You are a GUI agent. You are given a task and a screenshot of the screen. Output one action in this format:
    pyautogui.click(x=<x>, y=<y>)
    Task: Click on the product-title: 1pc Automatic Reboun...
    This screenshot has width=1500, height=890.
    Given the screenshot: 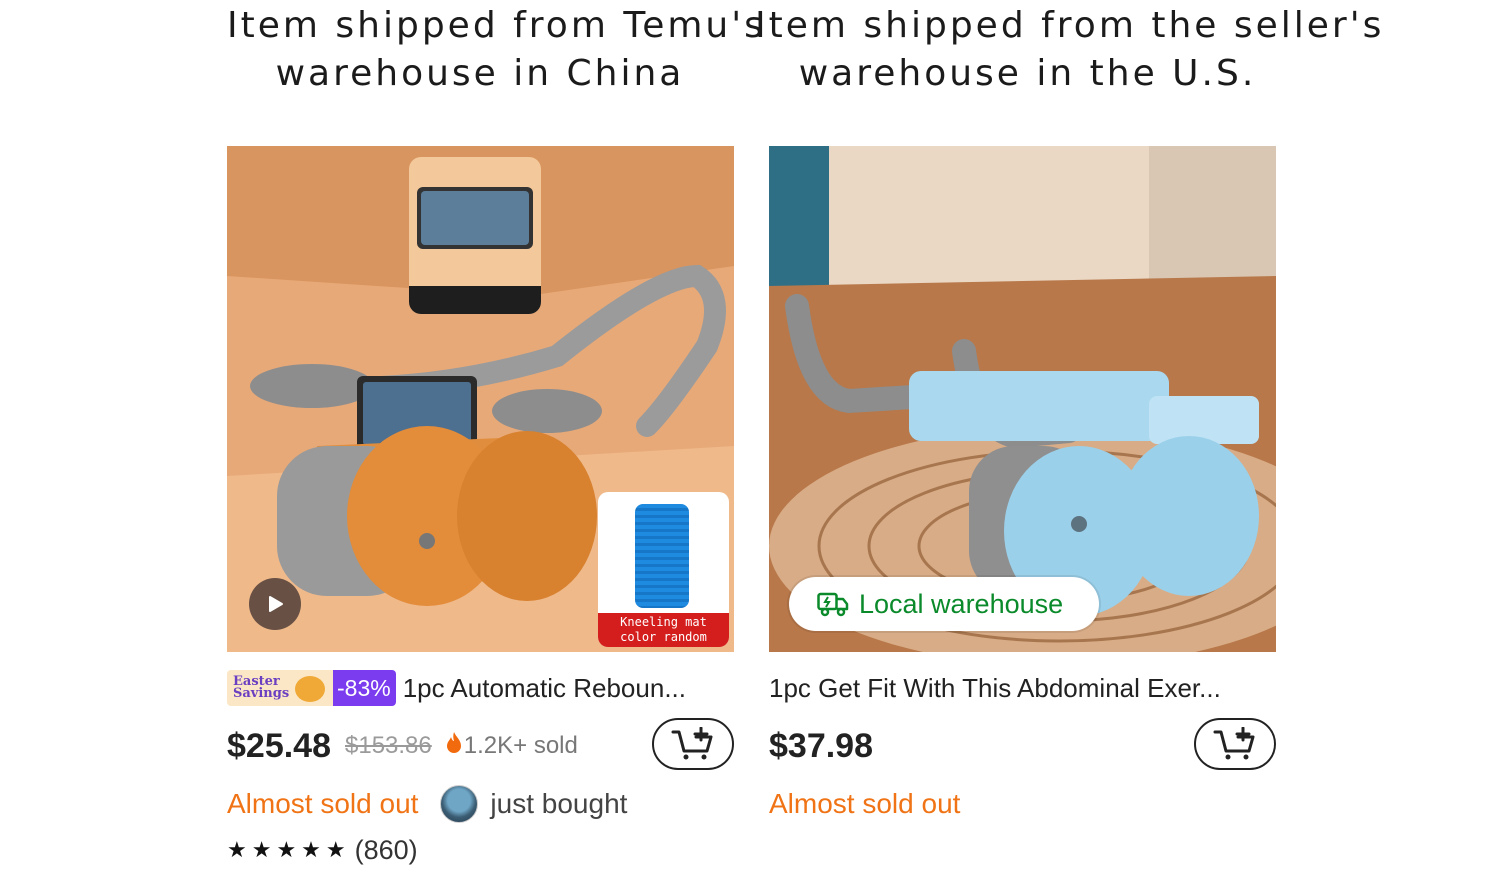 What is the action you would take?
    pyautogui.click(x=544, y=688)
    